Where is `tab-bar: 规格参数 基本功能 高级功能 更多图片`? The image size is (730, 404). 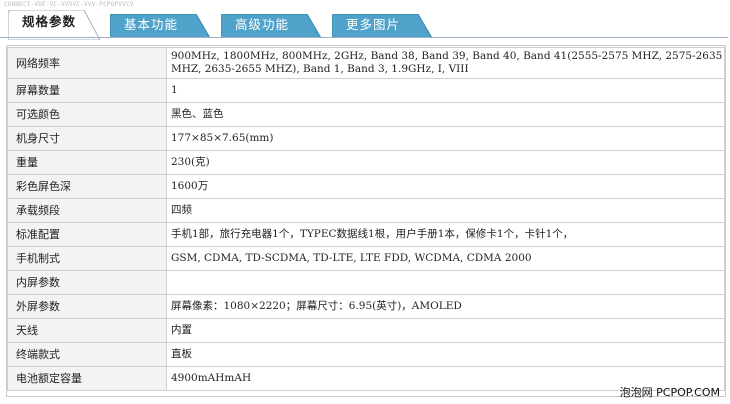
tab-bar: 规格参数 基本功能 高级功能 更多图片 is located at coordinates (365, 24).